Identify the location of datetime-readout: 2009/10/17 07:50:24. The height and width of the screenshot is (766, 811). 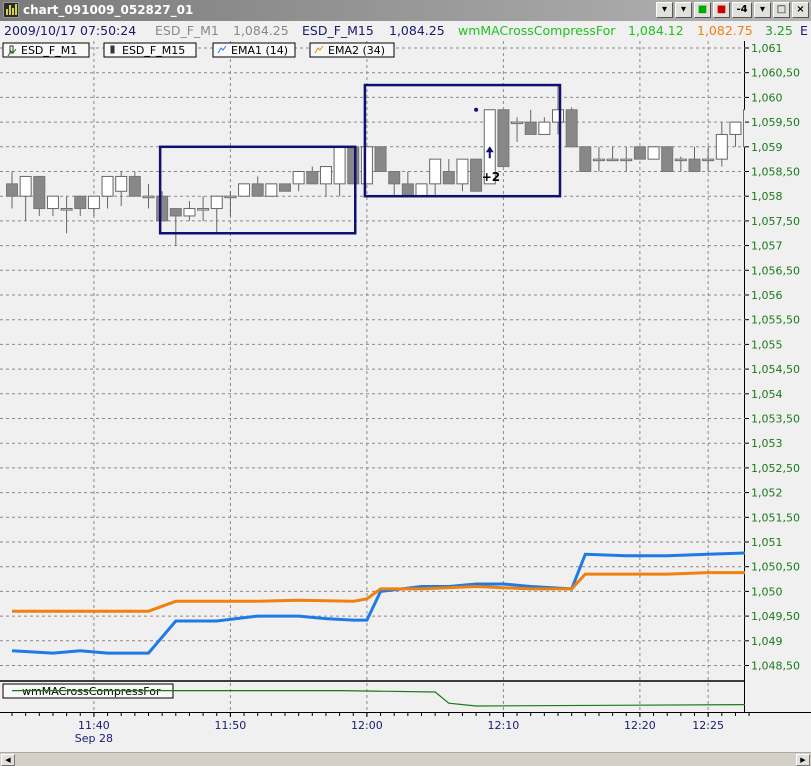
(70, 30).